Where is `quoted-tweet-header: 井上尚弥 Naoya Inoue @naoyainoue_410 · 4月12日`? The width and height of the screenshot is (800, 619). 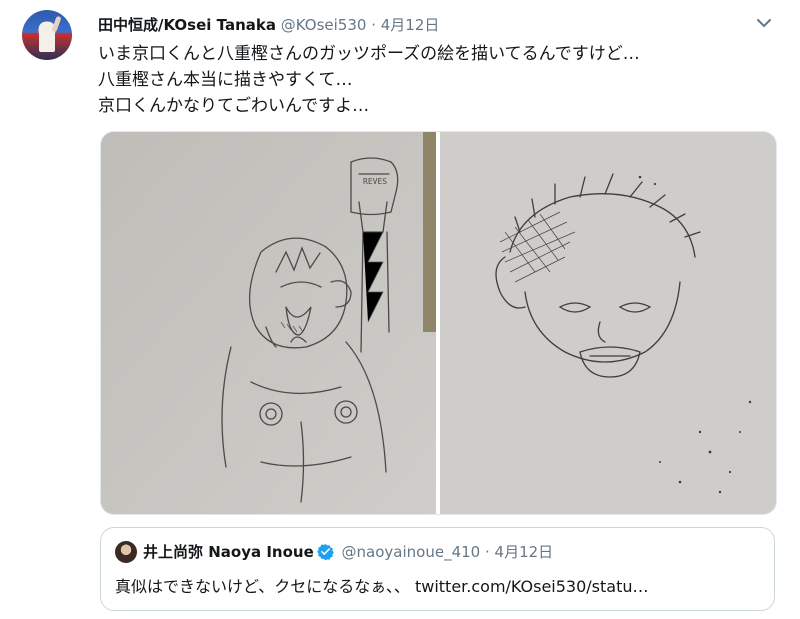 quoted-tweet-header: 井上尚弥 Naoya Inoue @naoyainoue_410 · 4月12日 is located at coordinates (348, 551).